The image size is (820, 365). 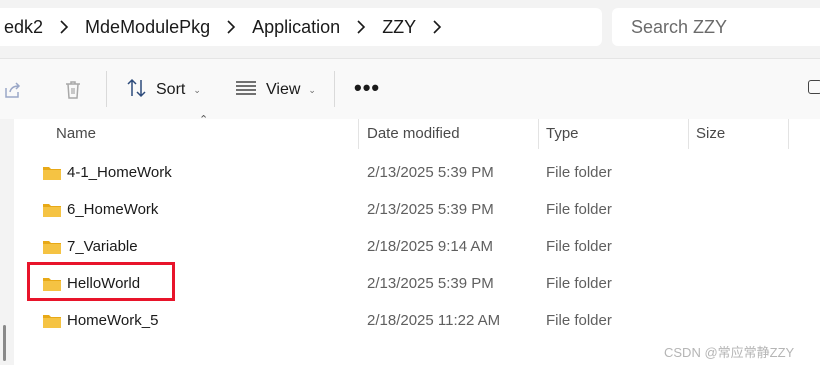 I want to click on file-name-cell: 6_HomeWork, so click(x=100, y=209).